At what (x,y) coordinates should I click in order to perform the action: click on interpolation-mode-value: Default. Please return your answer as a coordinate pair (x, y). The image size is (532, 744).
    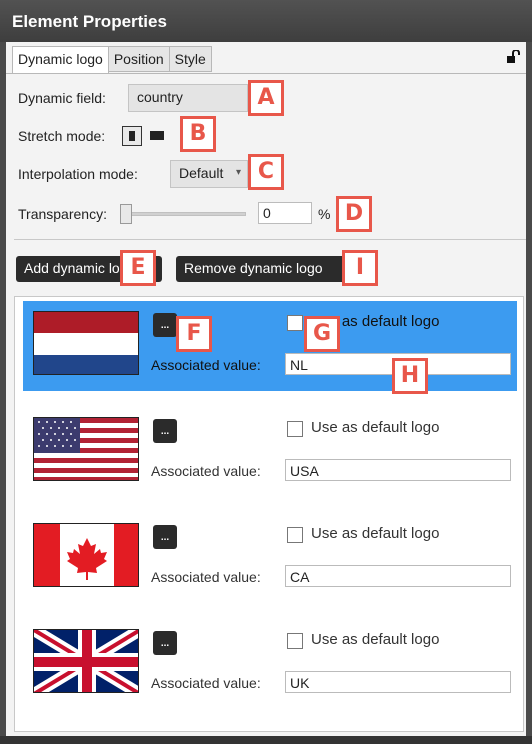
    Looking at the image, I should click on (201, 173).